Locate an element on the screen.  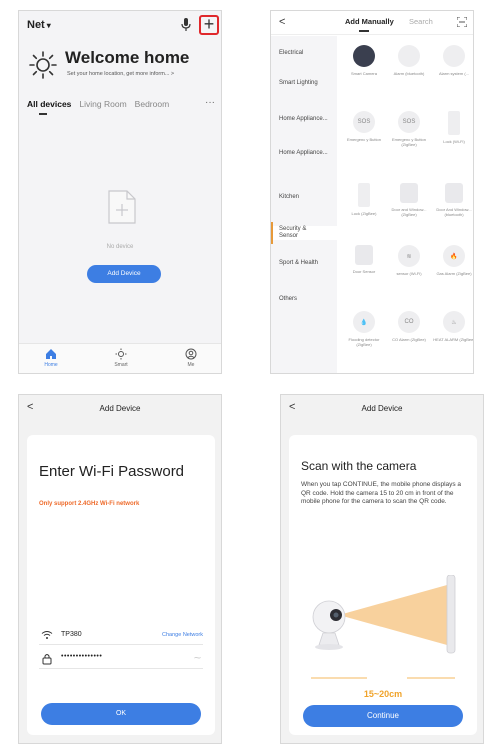
password-field: •••••••••••••• is located at coordinates (81, 656).